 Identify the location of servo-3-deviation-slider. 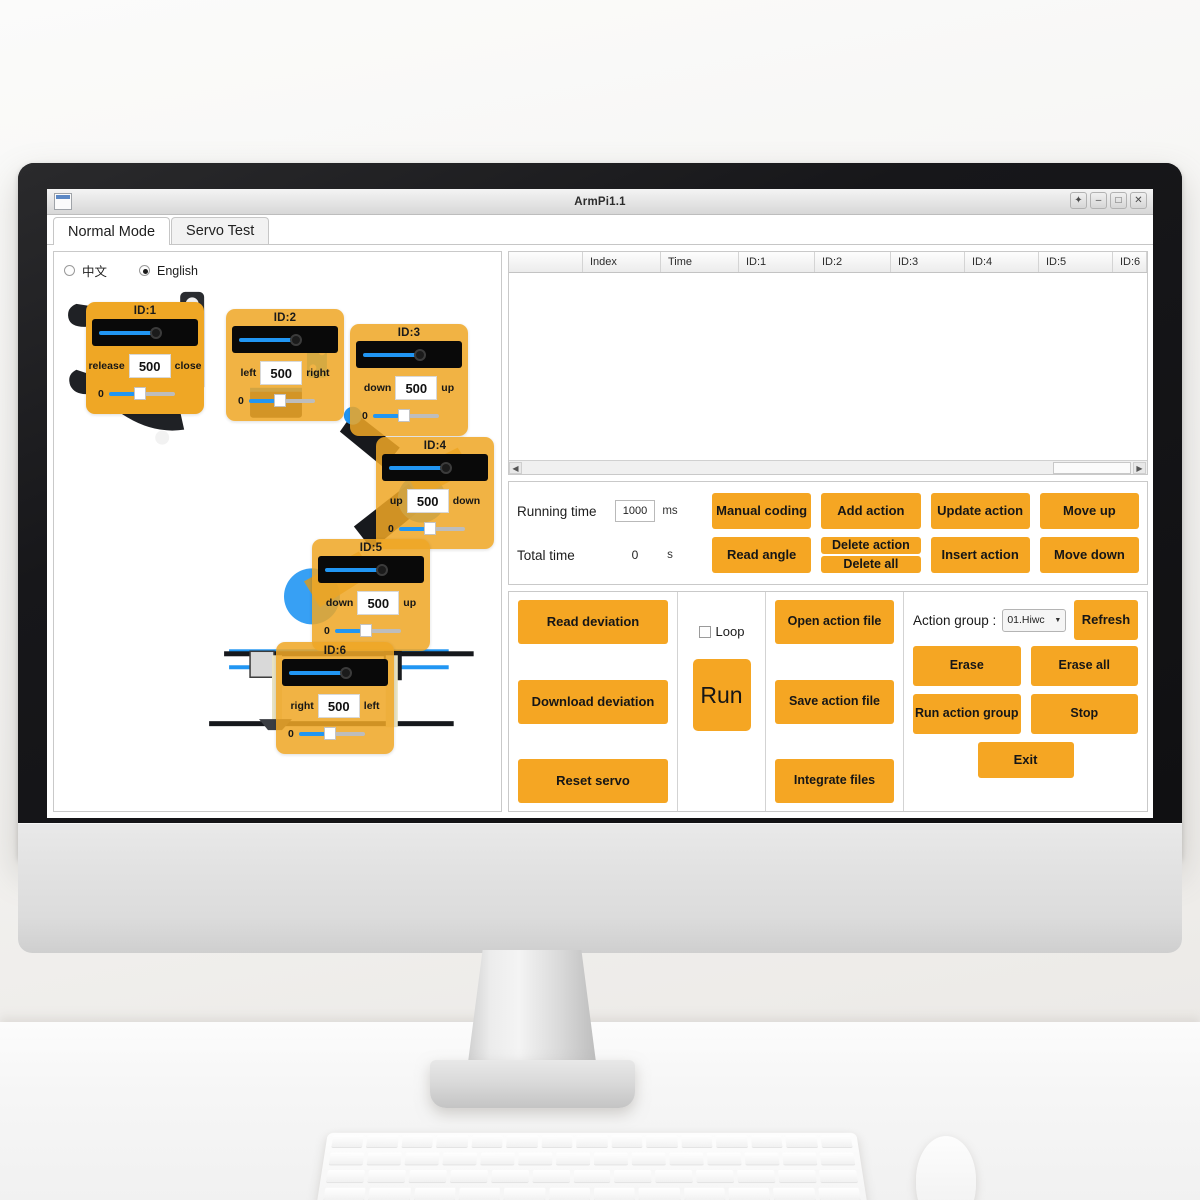
(408, 415).